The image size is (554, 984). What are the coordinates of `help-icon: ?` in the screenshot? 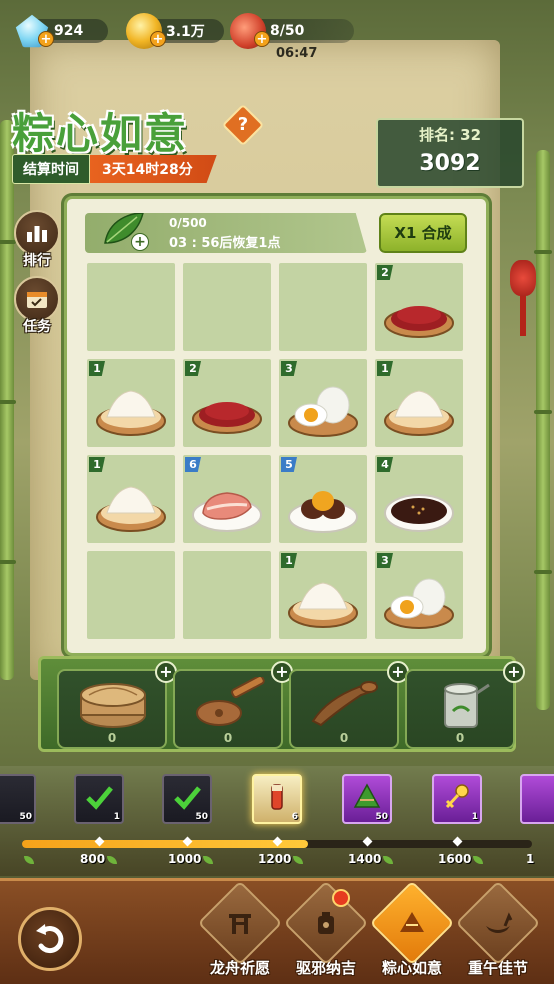 It's located at (243, 124).